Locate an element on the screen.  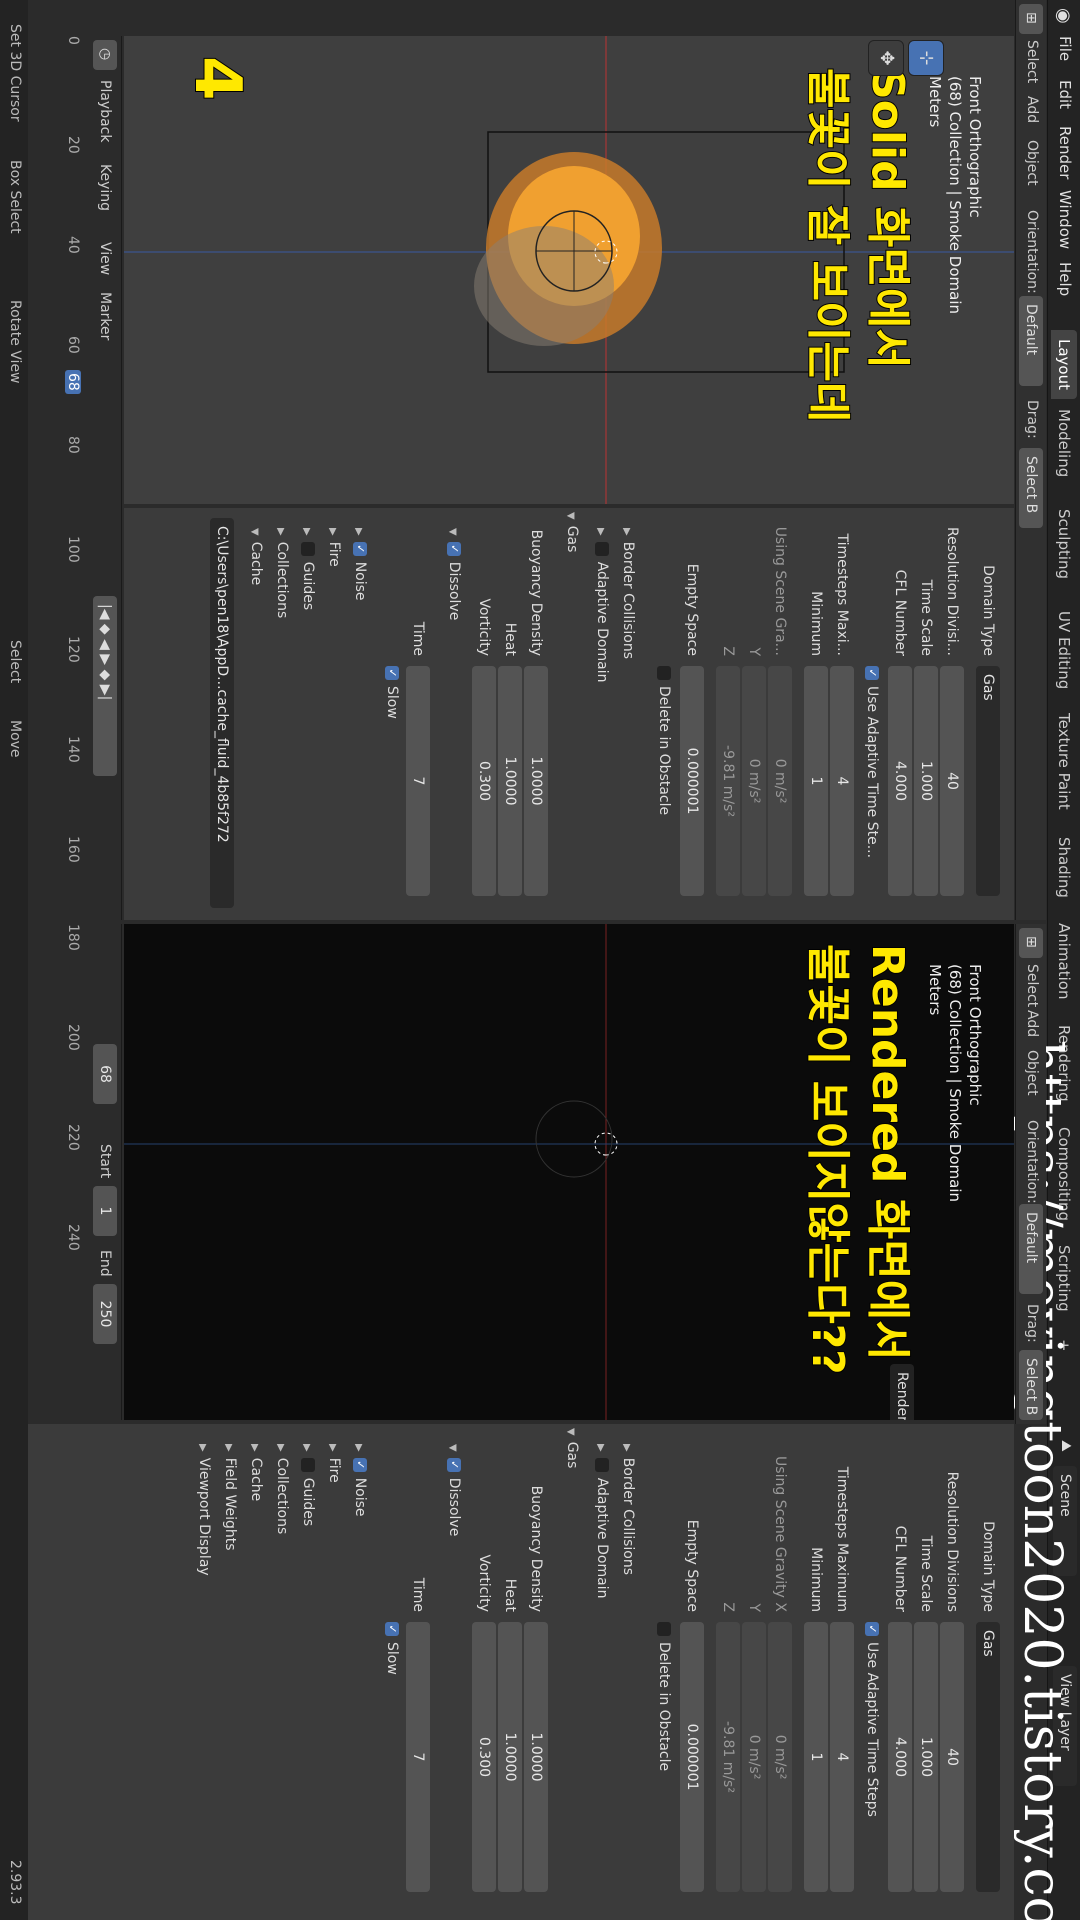
tab-animation: Animation is located at coordinates (1064, 961).